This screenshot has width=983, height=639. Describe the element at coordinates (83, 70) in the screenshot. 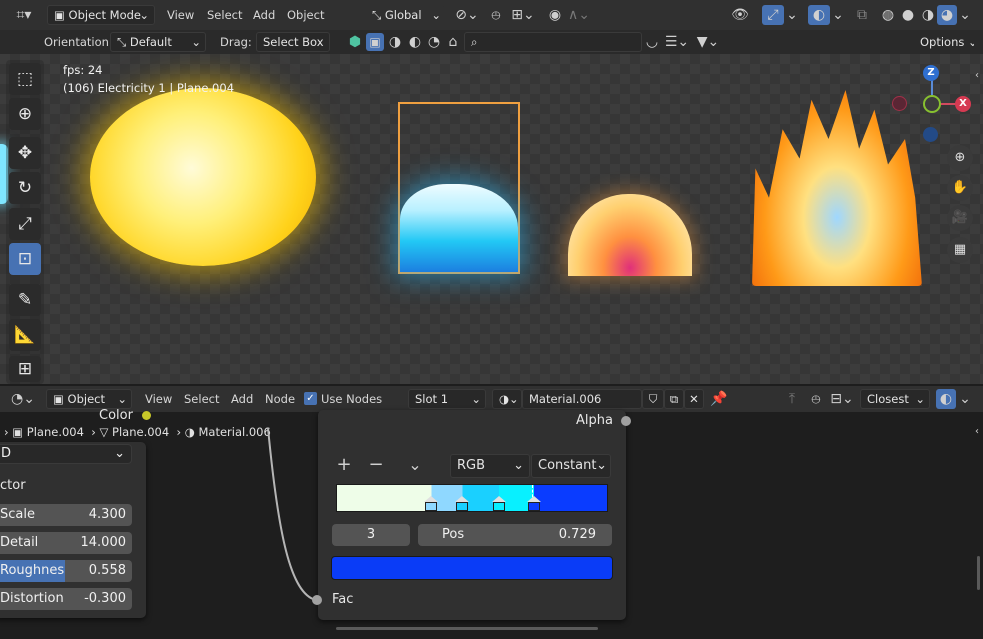

I see `fps-readout: fps: 24` at that location.